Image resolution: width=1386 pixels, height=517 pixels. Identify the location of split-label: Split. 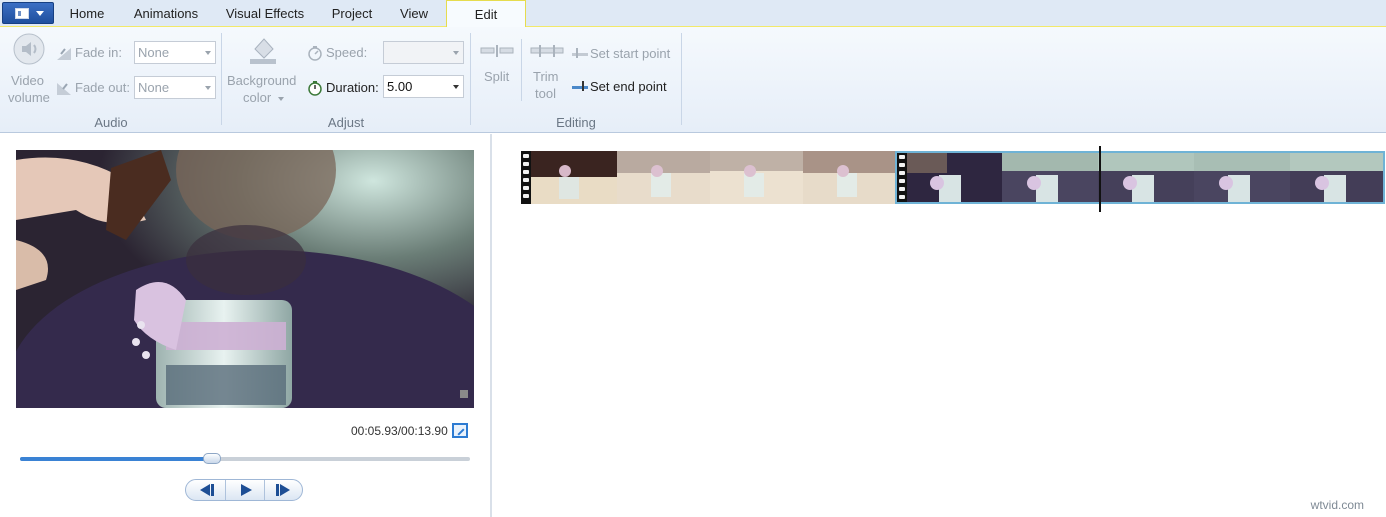
(497, 76).